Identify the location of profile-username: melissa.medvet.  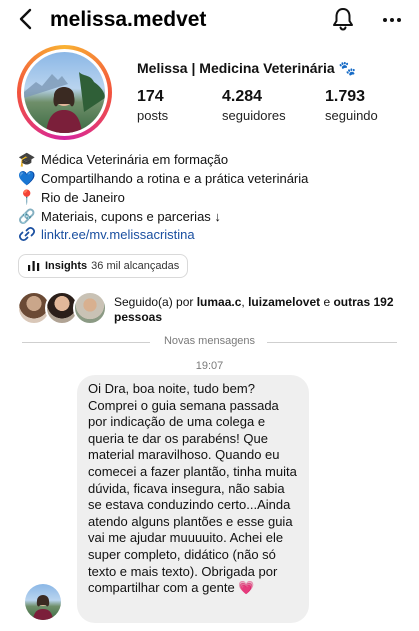
(128, 19).